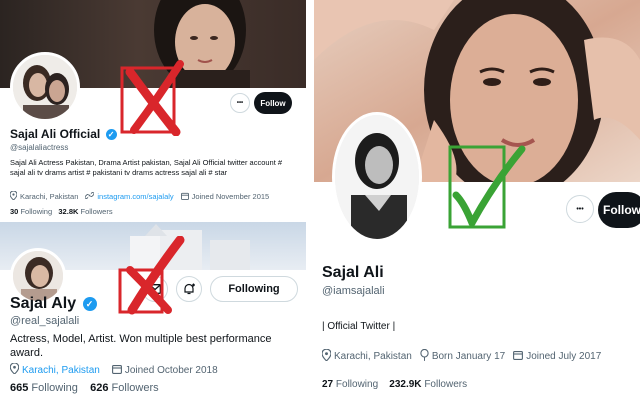 The height and width of the screenshot is (400, 640). Describe the element at coordinates (55, 134) in the screenshot. I see `display-name-text: Sajal Ali Official` at that location.